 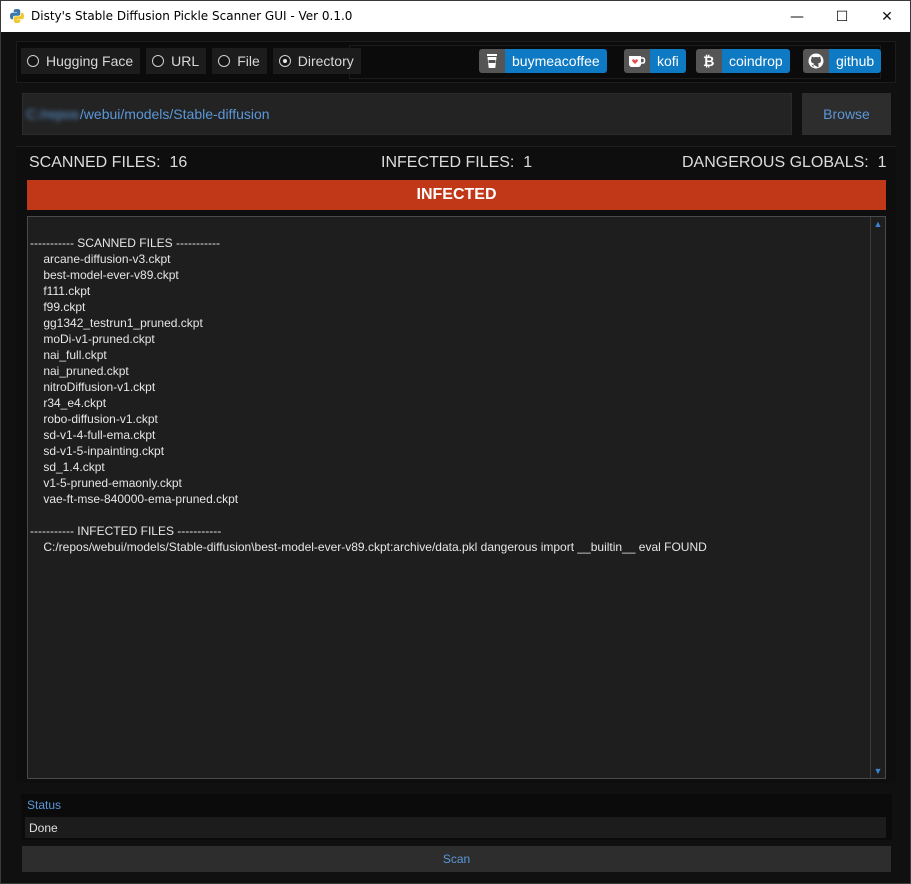 What do you see at coordinates (816, 61) in the screenshot?
I see `github-icon` at bounding box center [816, 61].